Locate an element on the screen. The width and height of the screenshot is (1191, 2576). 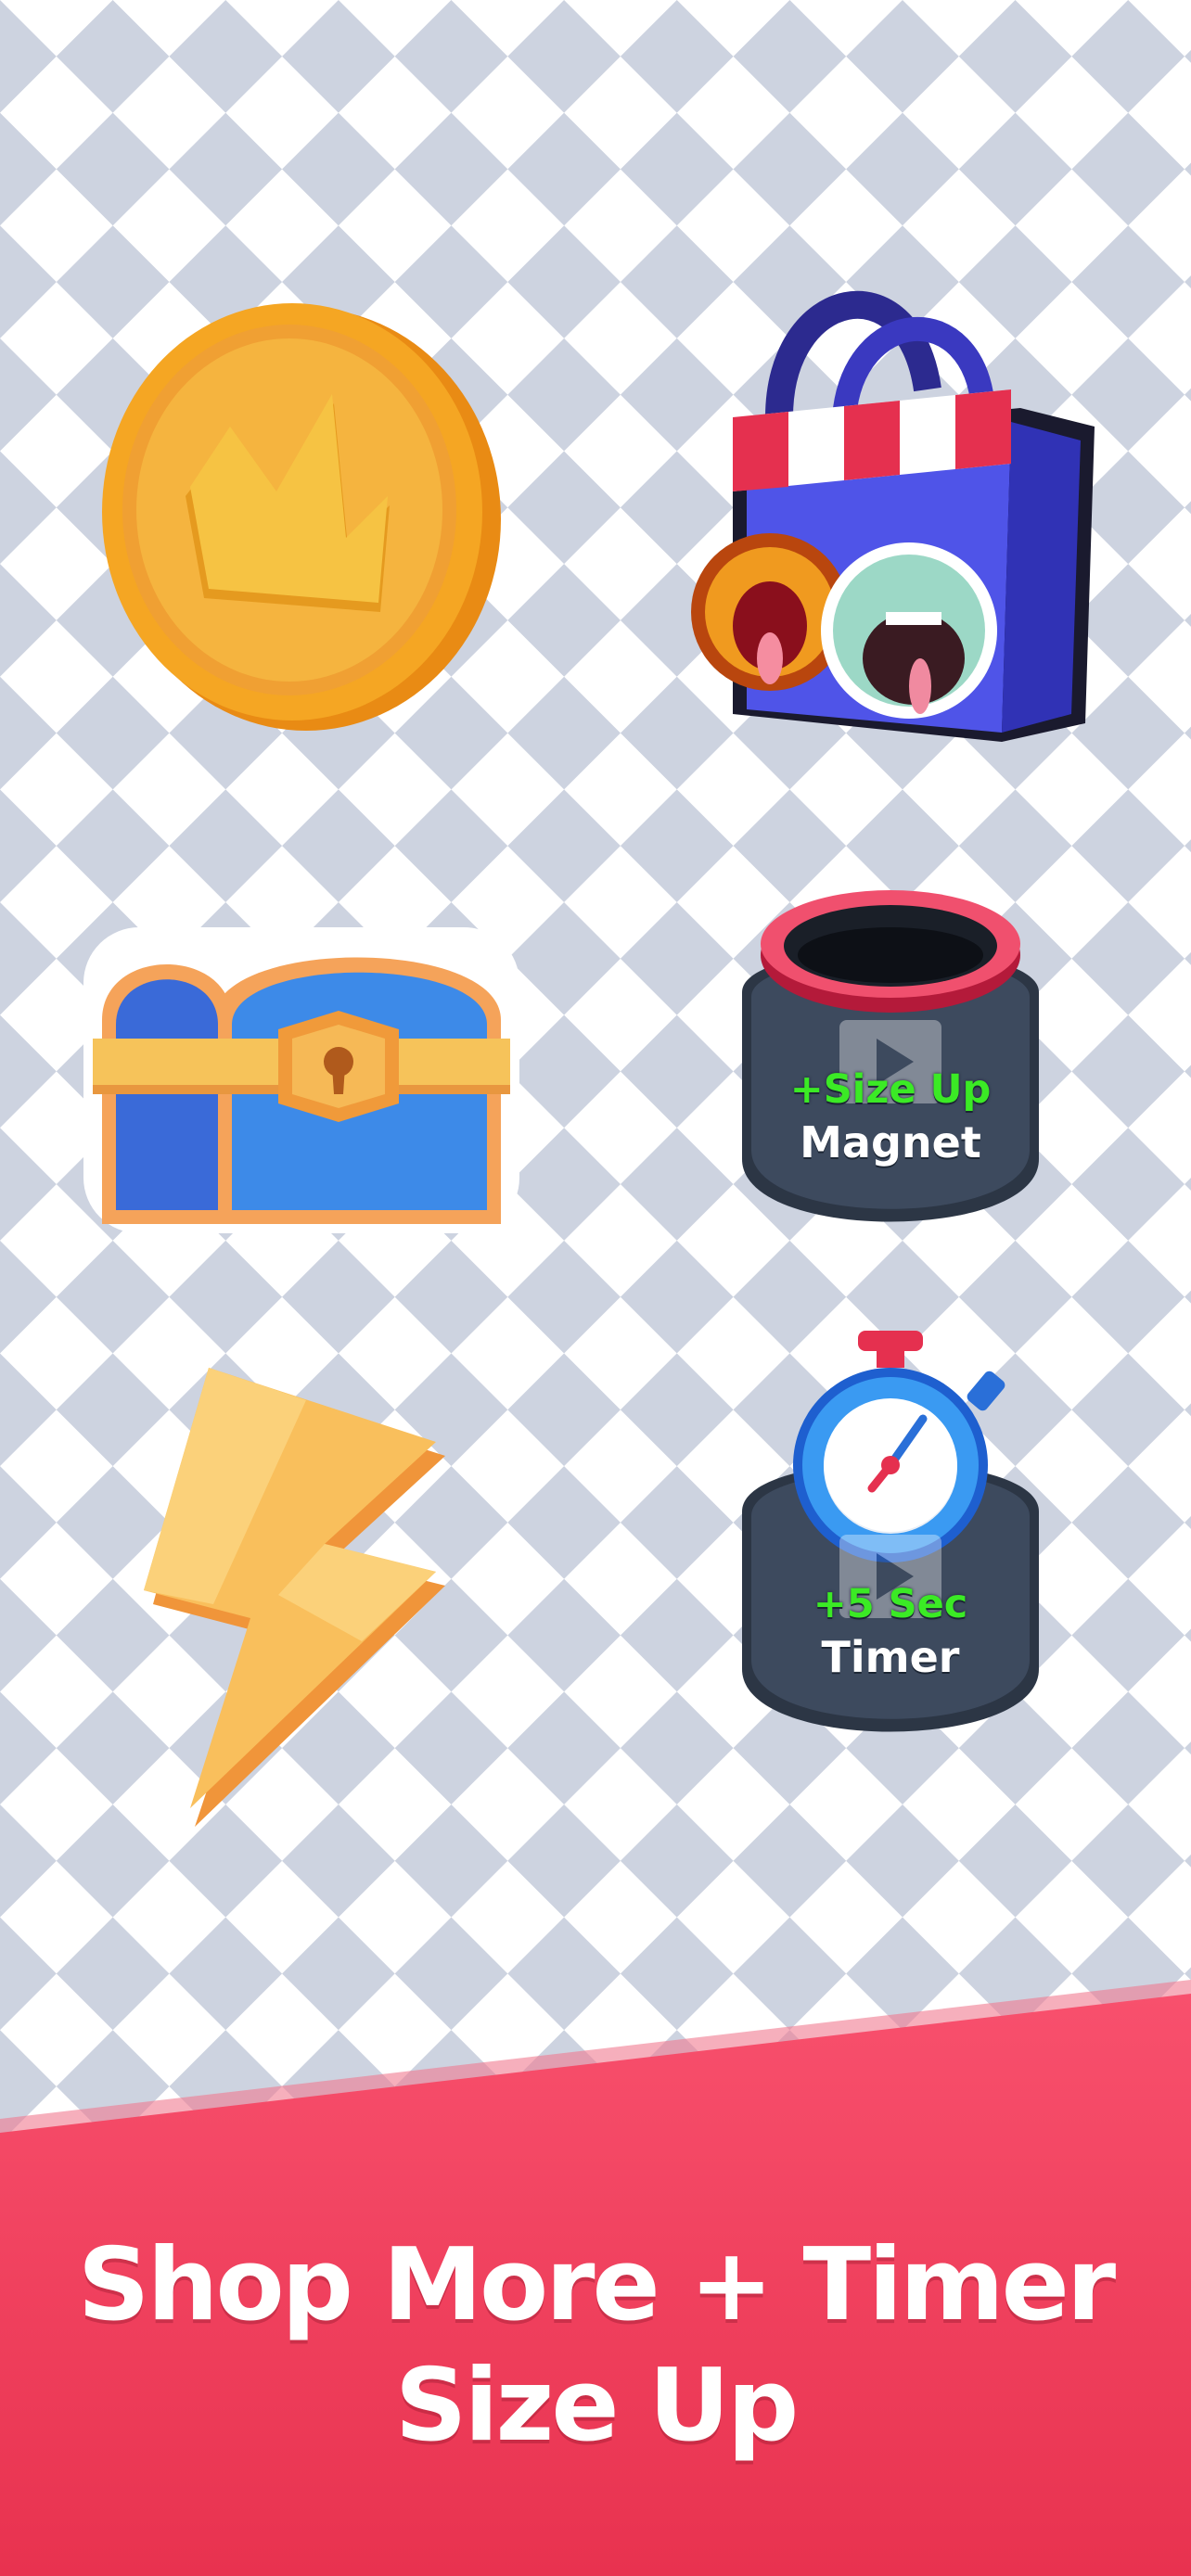
bolt-item is located at coordinates (301, 1599).